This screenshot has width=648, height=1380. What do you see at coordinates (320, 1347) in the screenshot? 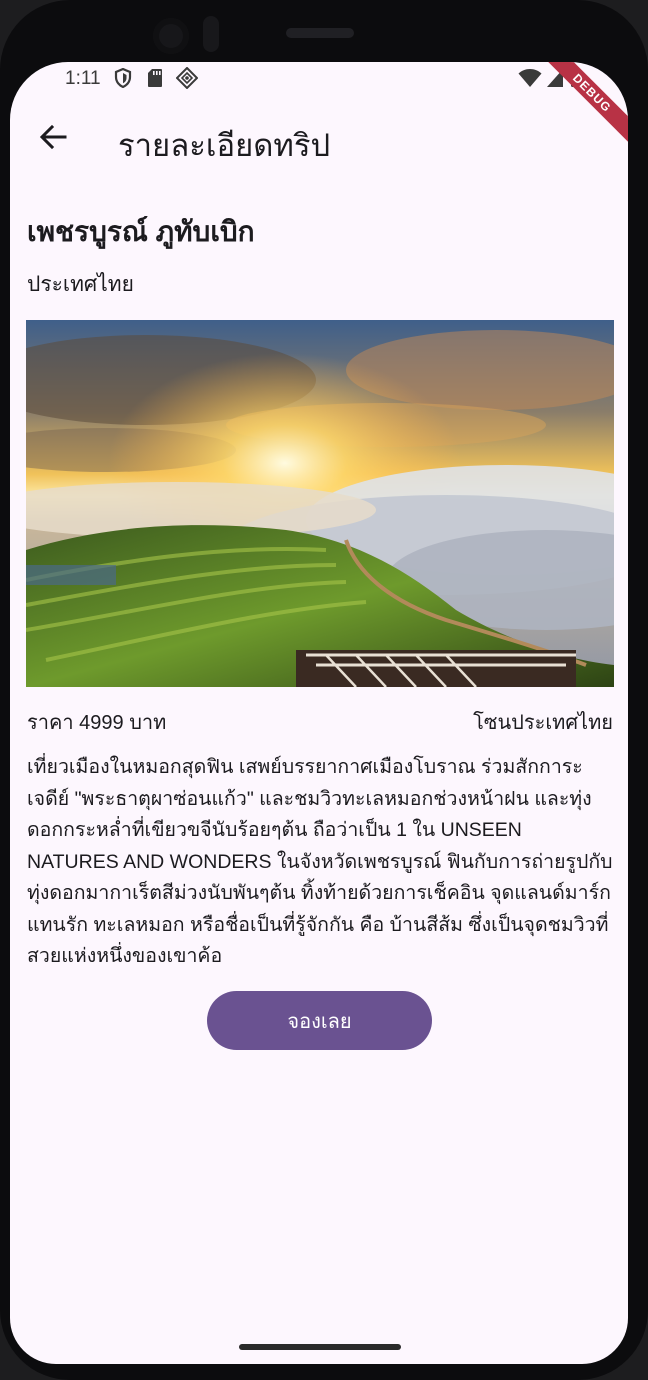
I see `home-indicator` at bounding box center [320, 1347].